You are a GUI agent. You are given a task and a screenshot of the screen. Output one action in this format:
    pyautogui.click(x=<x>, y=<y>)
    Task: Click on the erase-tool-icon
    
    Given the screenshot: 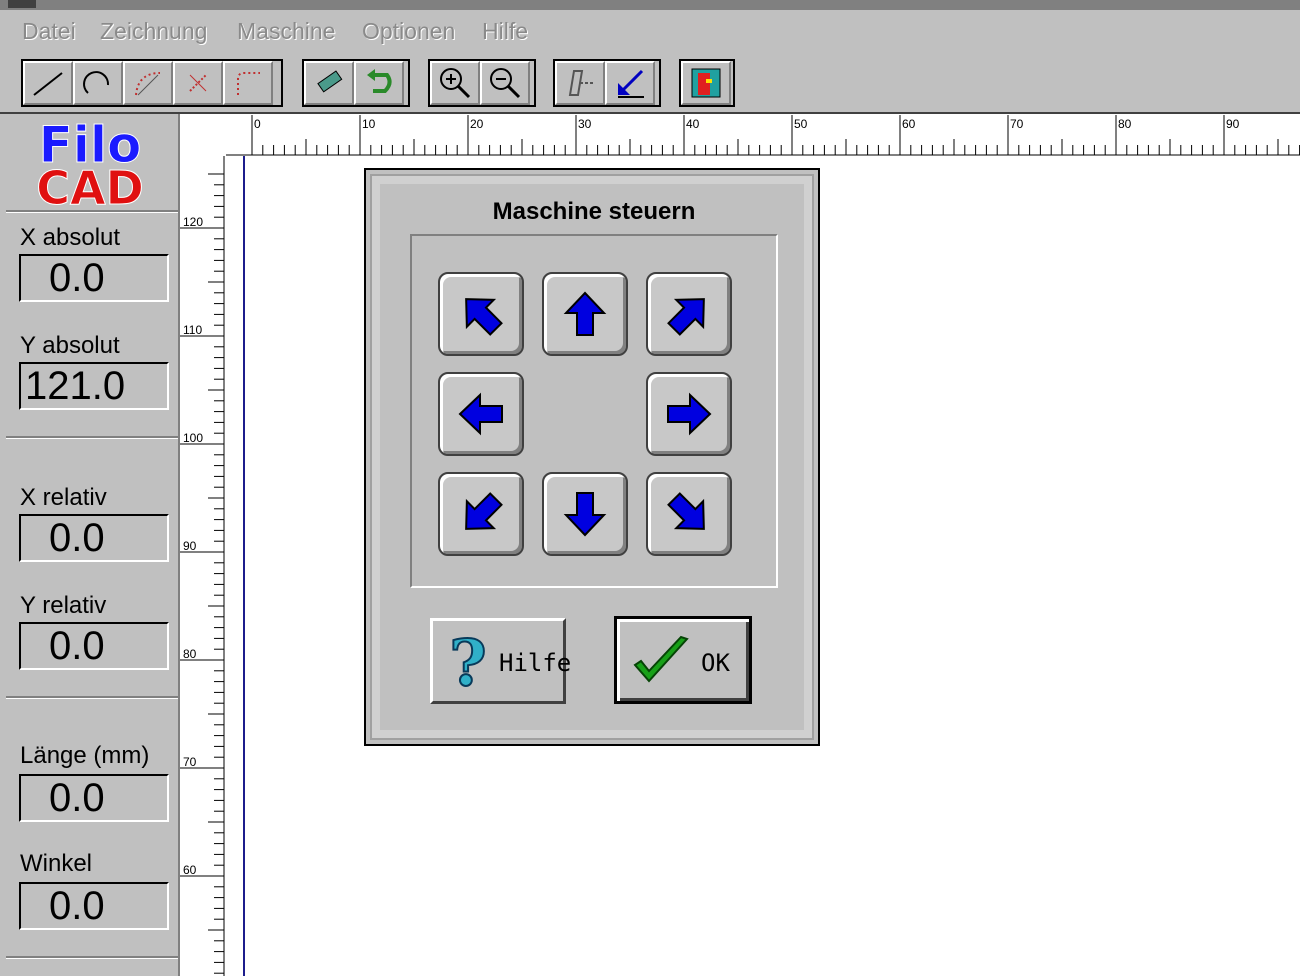 What is the action you would take?
    pyautogui.click(x=329, y=83)
    